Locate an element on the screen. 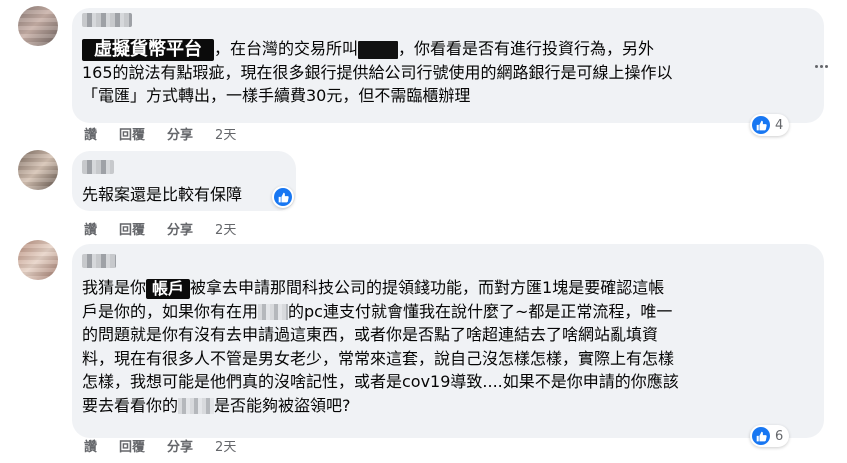 The height and width of the screenshot is (463, 847). more-options-icon is located at coordinates (821, 66).